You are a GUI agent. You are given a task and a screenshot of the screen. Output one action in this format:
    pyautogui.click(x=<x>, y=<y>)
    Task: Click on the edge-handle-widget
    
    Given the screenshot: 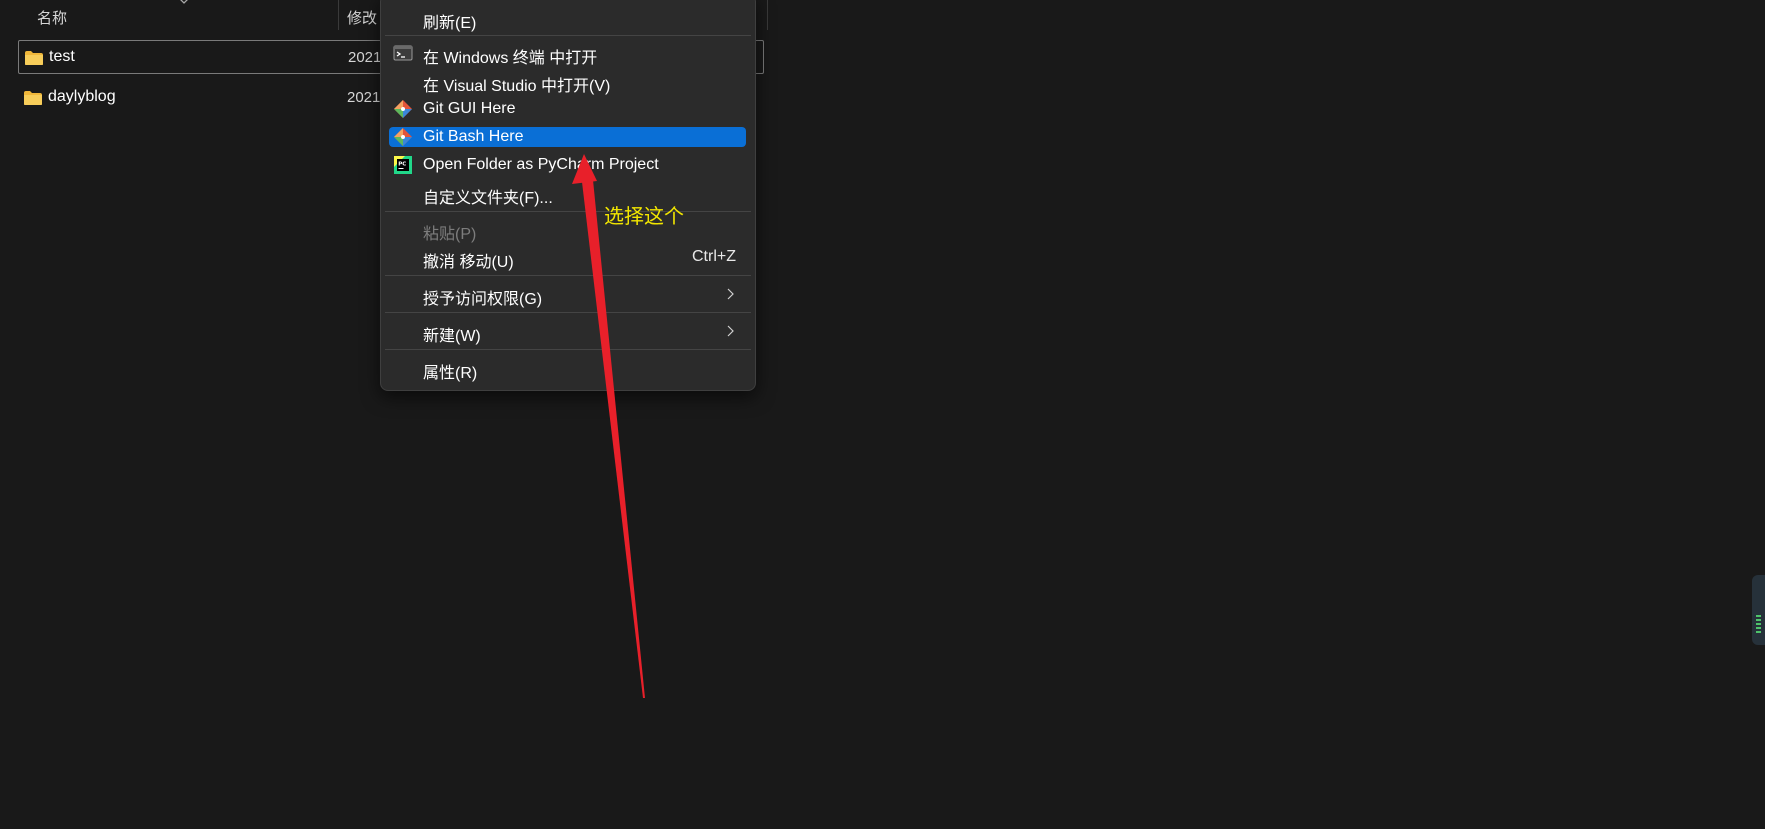 What is the action you would take?
    pyautogui.click(x=1758, y=610)
    